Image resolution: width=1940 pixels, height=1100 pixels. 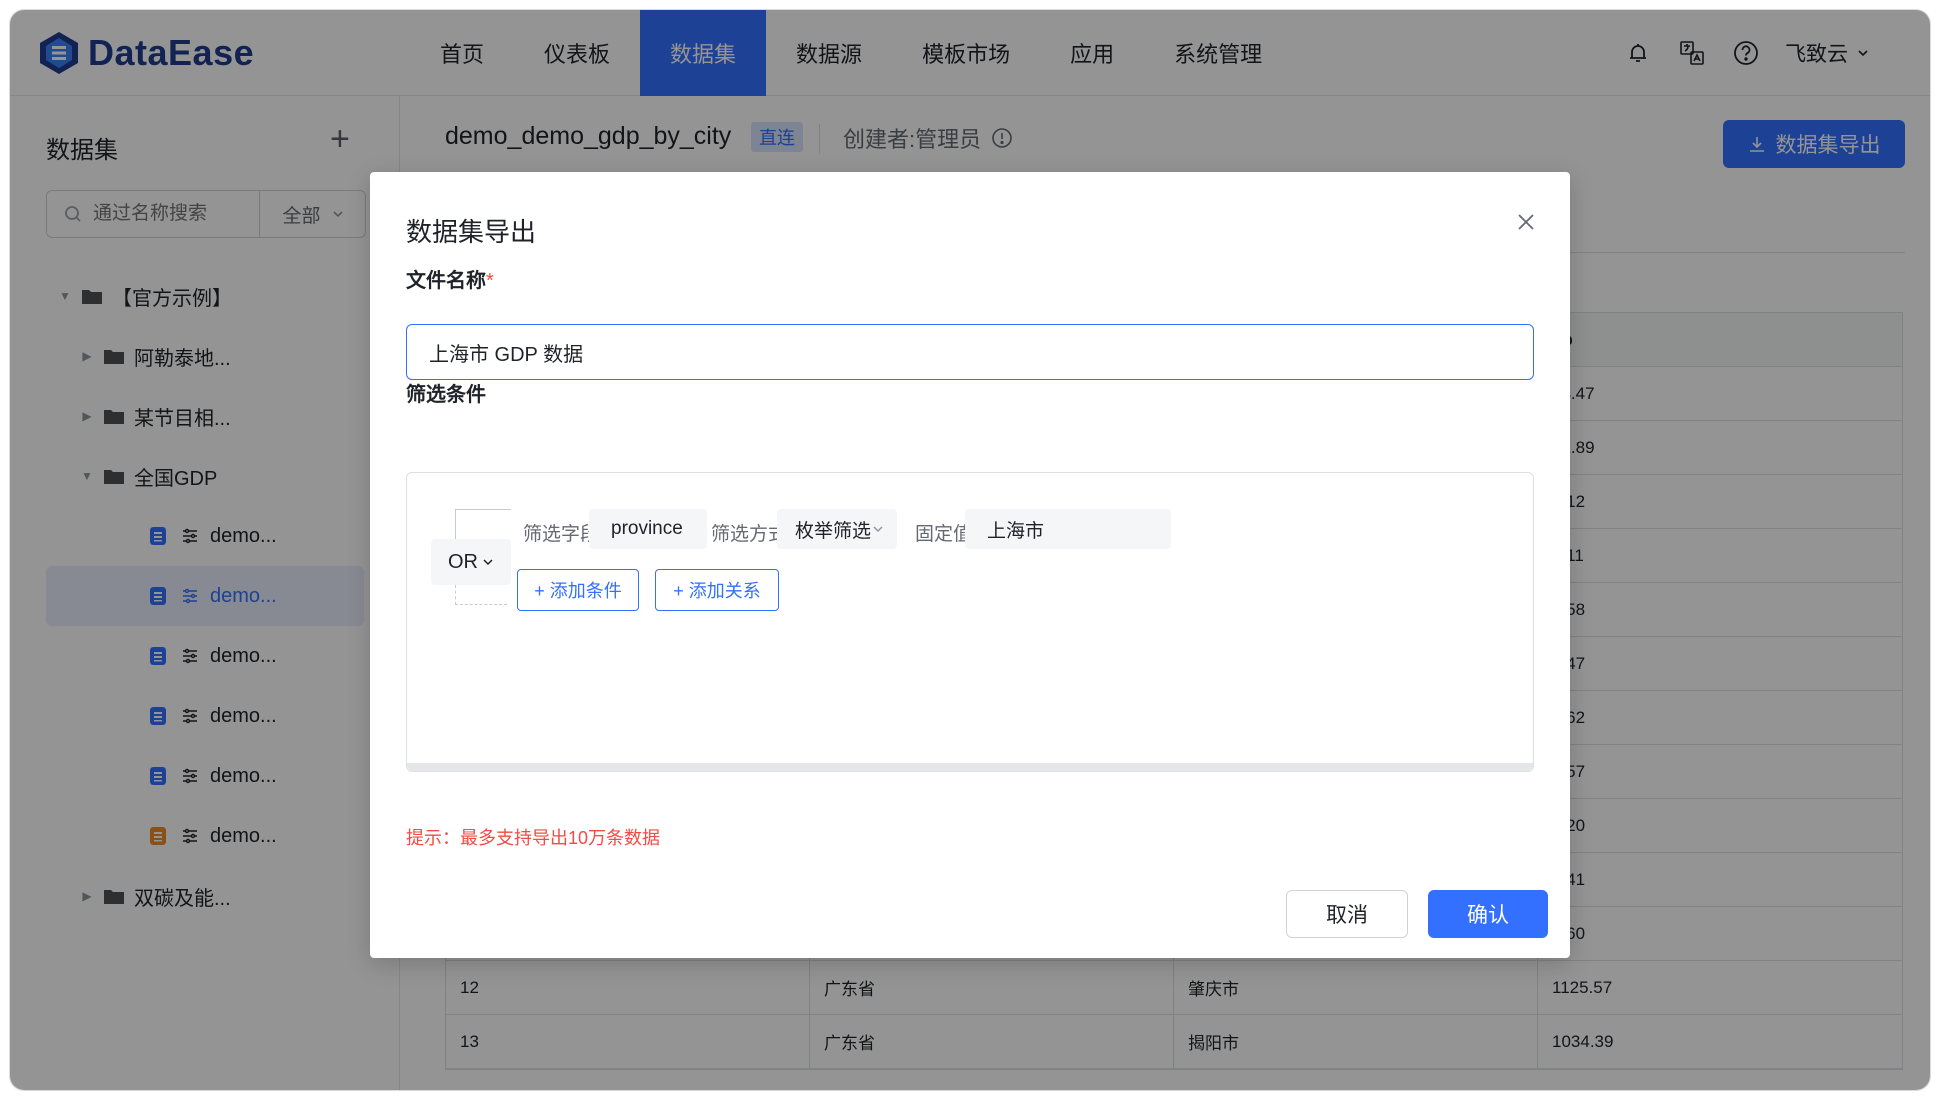 I want to click on cancel-button: 取消, so click(x=1347, y=914).